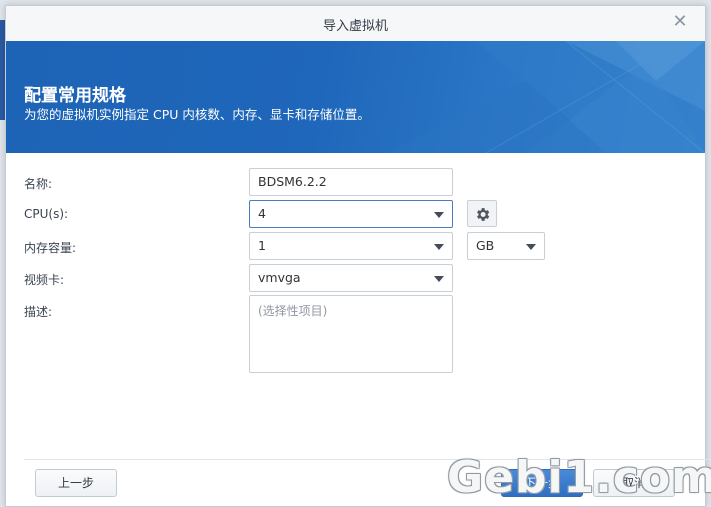  I want to click on cpu-label: CPU(s):, so click(46, 214).